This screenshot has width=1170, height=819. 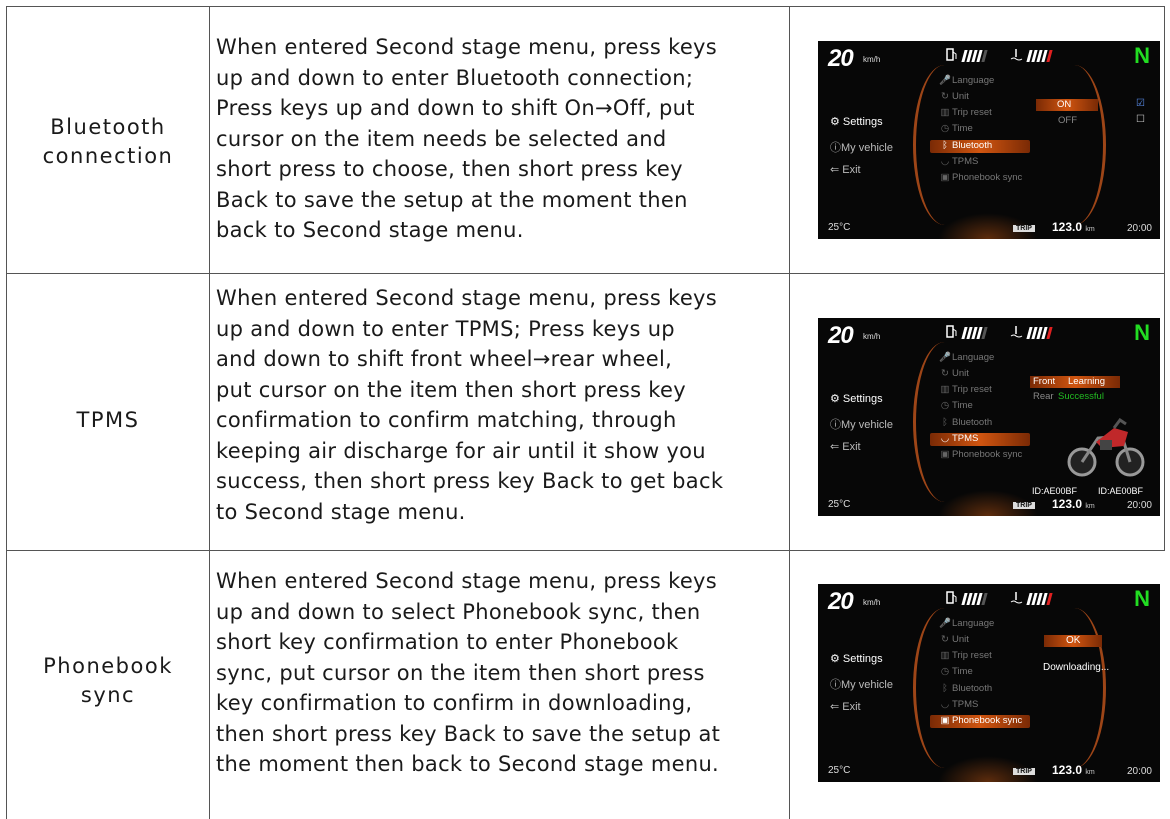 What do you see at coordinates (209, 412) in the screenshot?
I see `column-divider` at bounding box center [209, 412].